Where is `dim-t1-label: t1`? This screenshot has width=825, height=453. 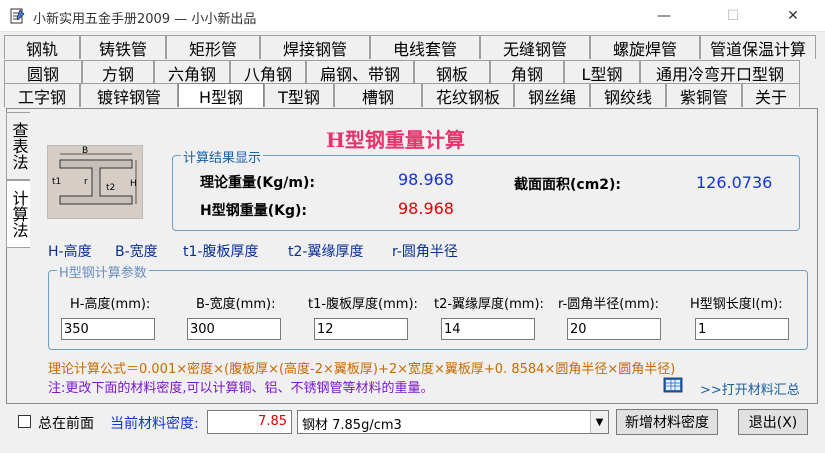
dim-t1-label: t1 is located at coordinates (56, 182).